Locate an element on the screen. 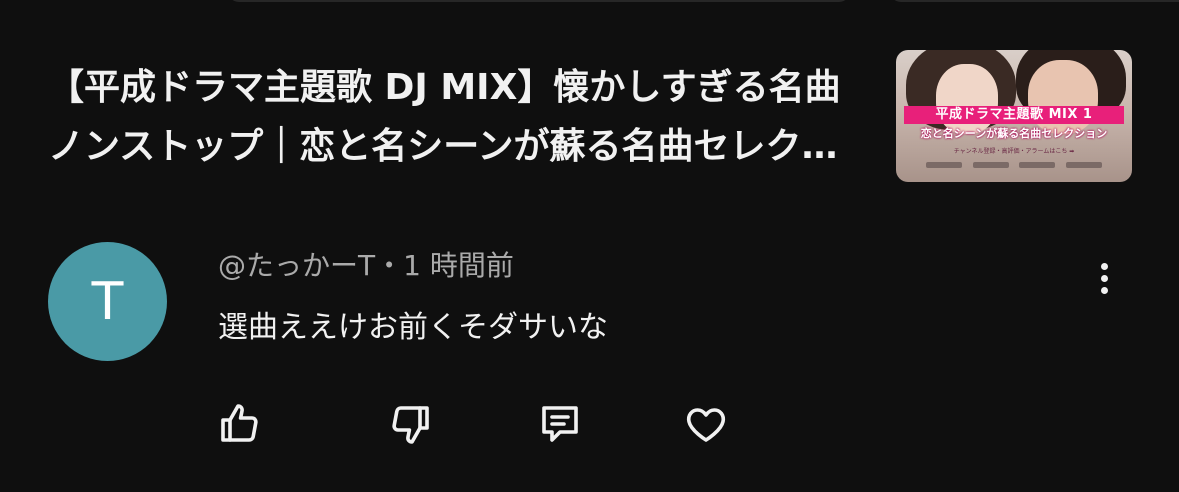 This screenshot has width=1179, height=492. avatar-letter: T is located at coordinates (107, 301).